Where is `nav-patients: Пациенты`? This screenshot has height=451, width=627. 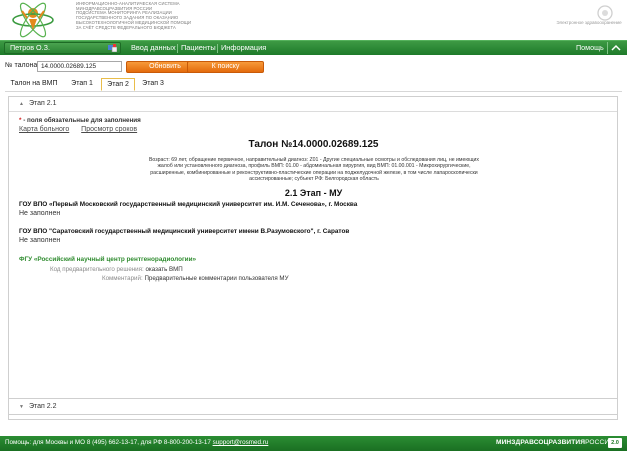
nav-patients: Пациенты is located at coordinates (198, 48).